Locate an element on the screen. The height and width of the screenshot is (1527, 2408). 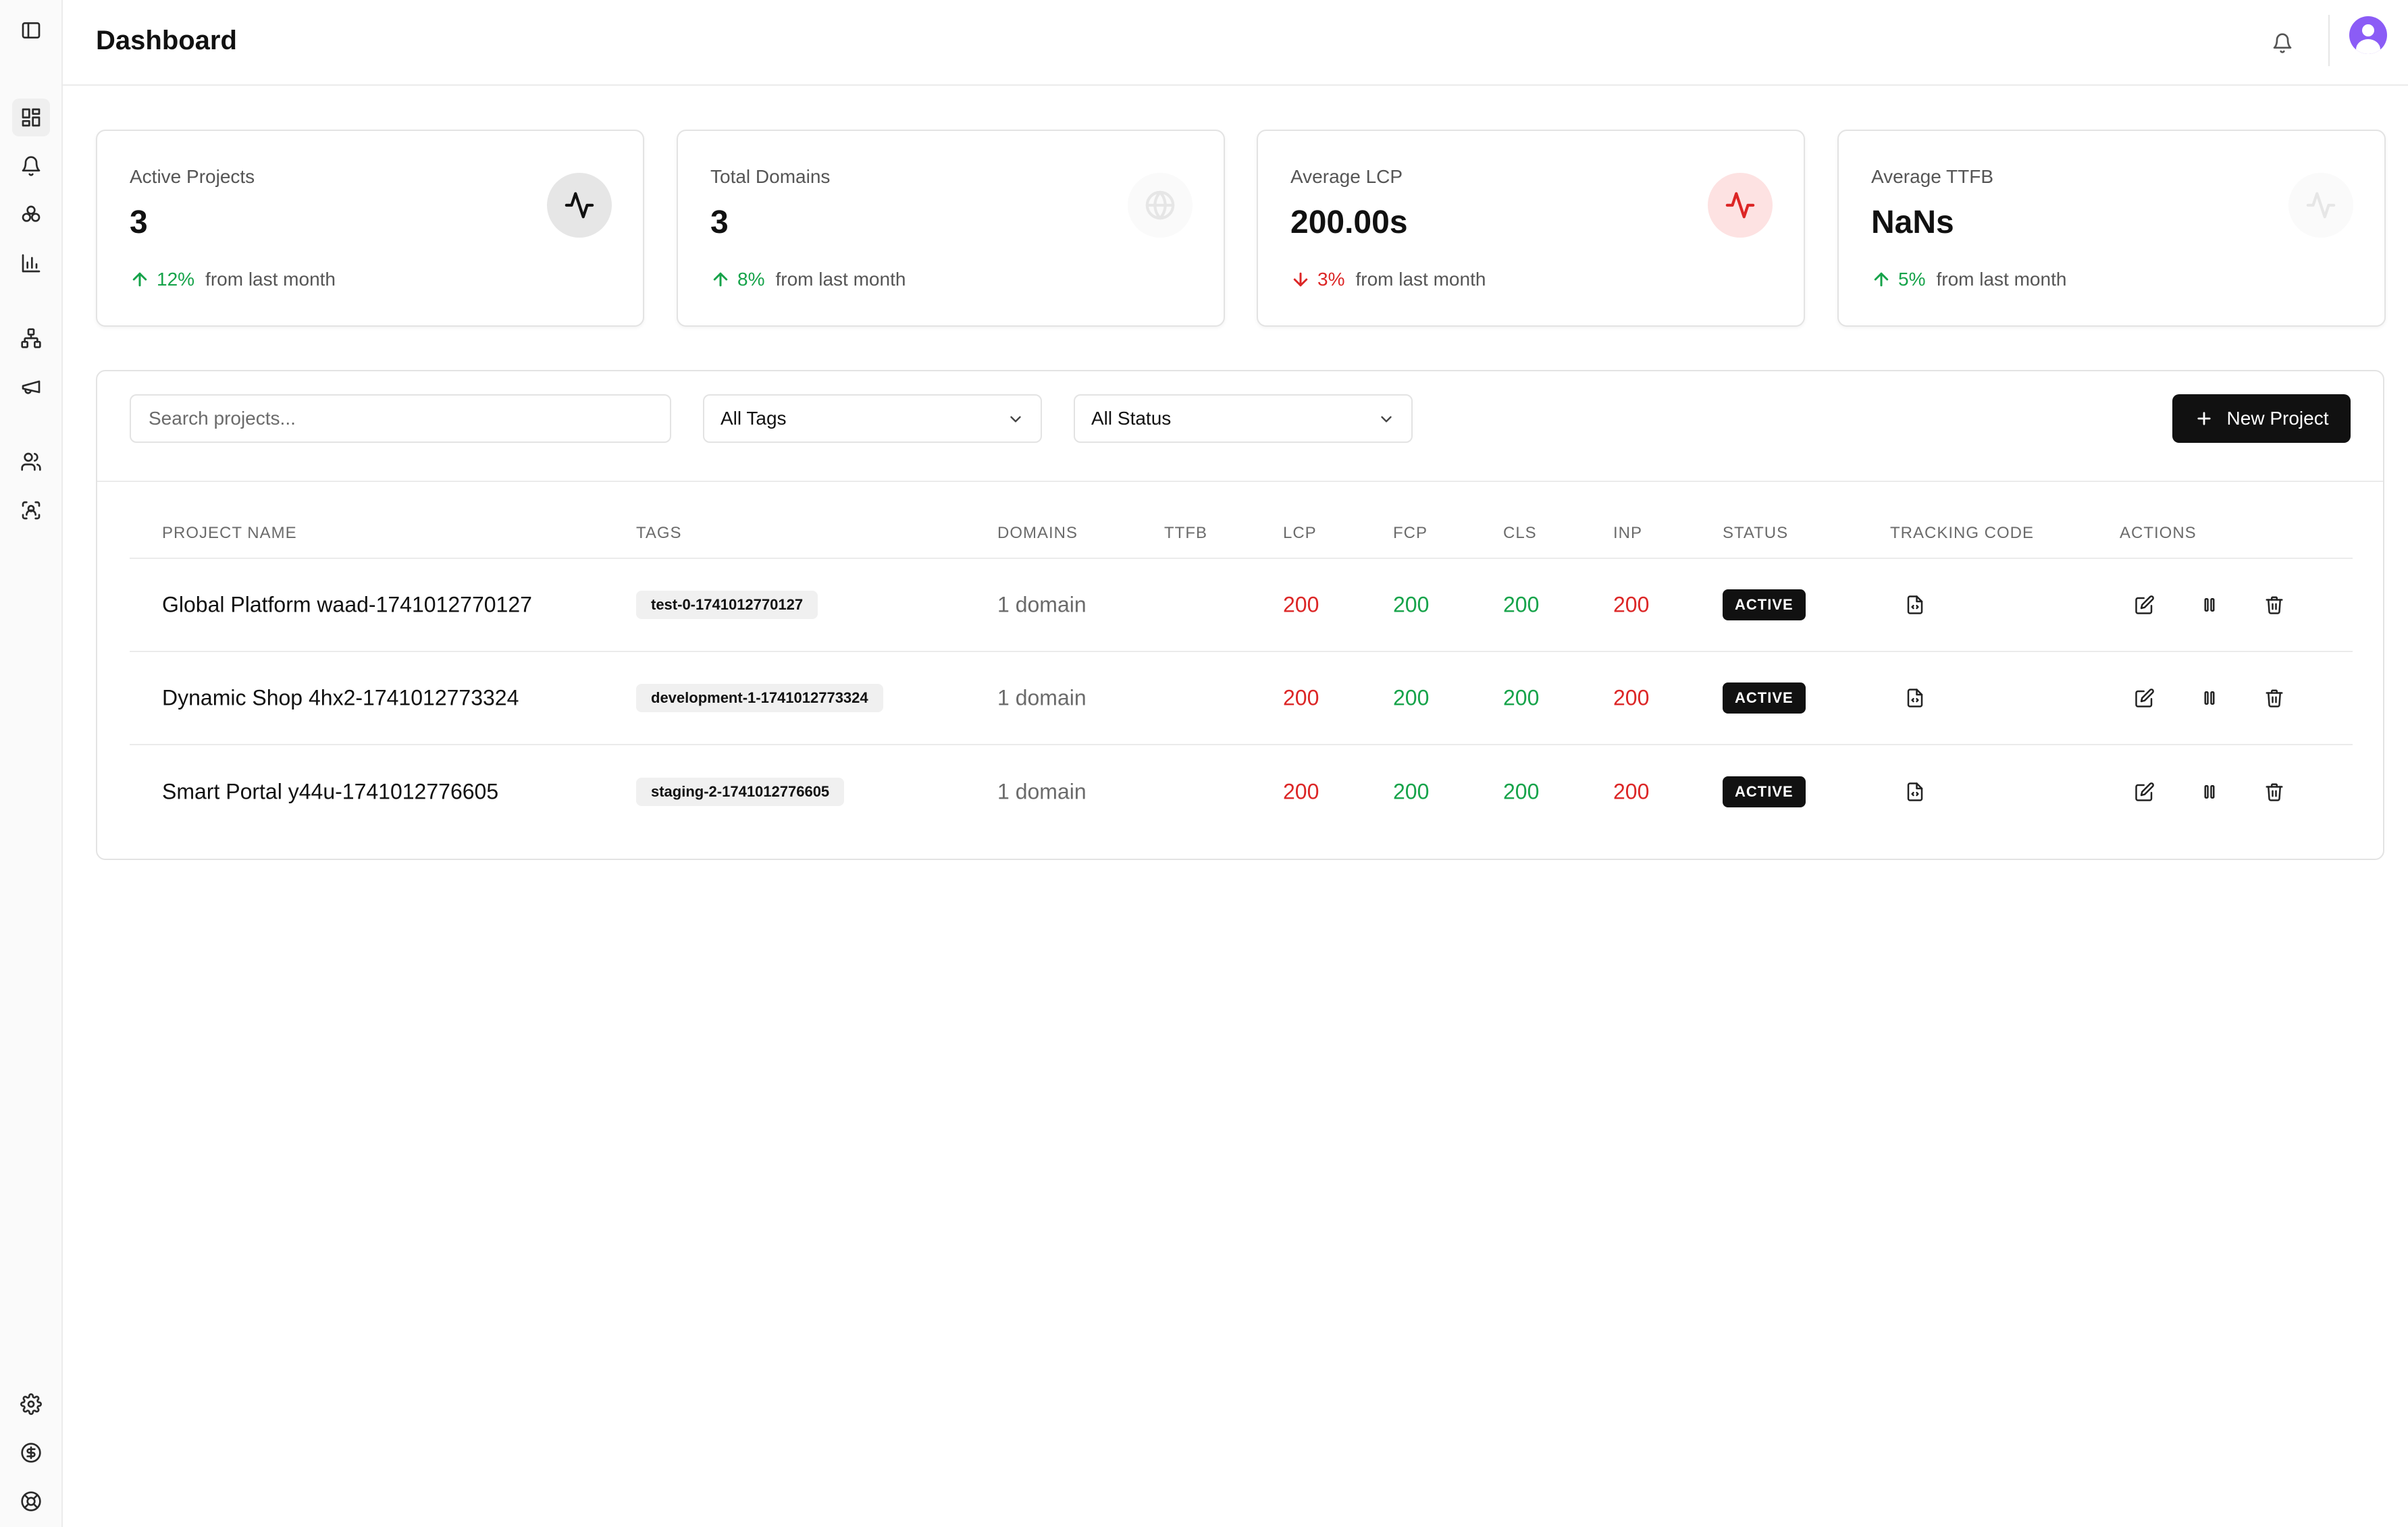
column-header: INP is located at coordinates (1628, 533).